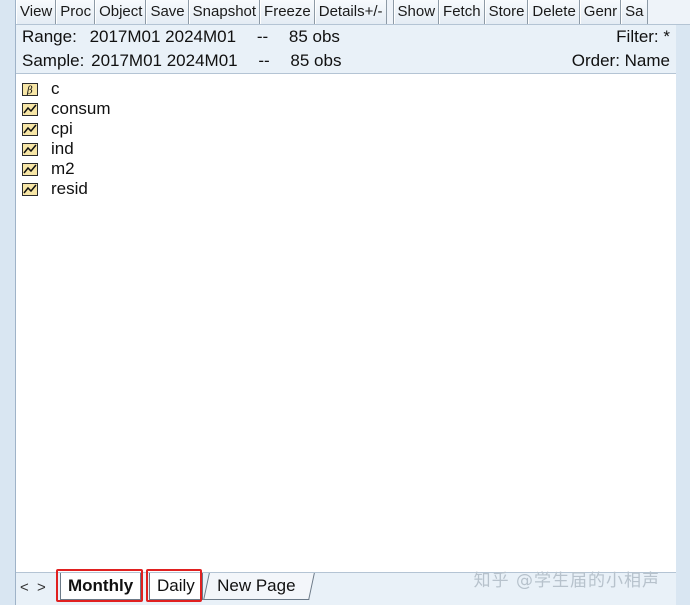 The image size is (690, 605). What do you see at coordinates (287, 12) in the screenshot?
I see `freeze-button: Freeze` at bounding box center [287, 12].